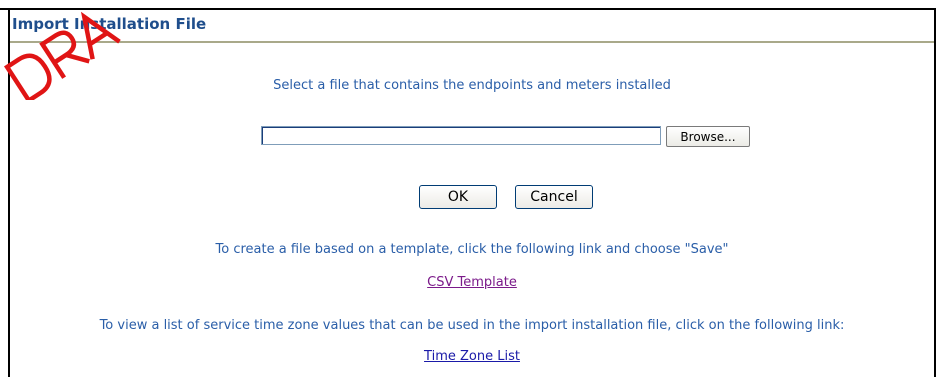  I want to click on csv-template-link-row: CSV Template, so click(472, 282).